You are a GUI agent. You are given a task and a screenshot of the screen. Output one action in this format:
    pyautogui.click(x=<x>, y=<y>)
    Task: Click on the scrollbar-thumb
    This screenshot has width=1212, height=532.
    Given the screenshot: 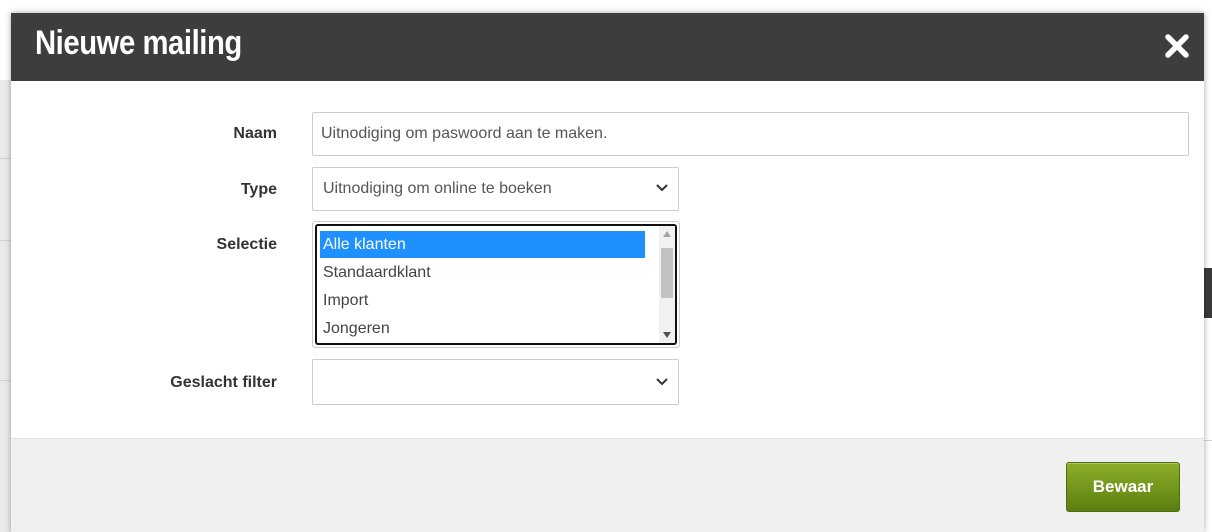 What is the action you would take?
    pyautogui.click(x=667, y=273)
    